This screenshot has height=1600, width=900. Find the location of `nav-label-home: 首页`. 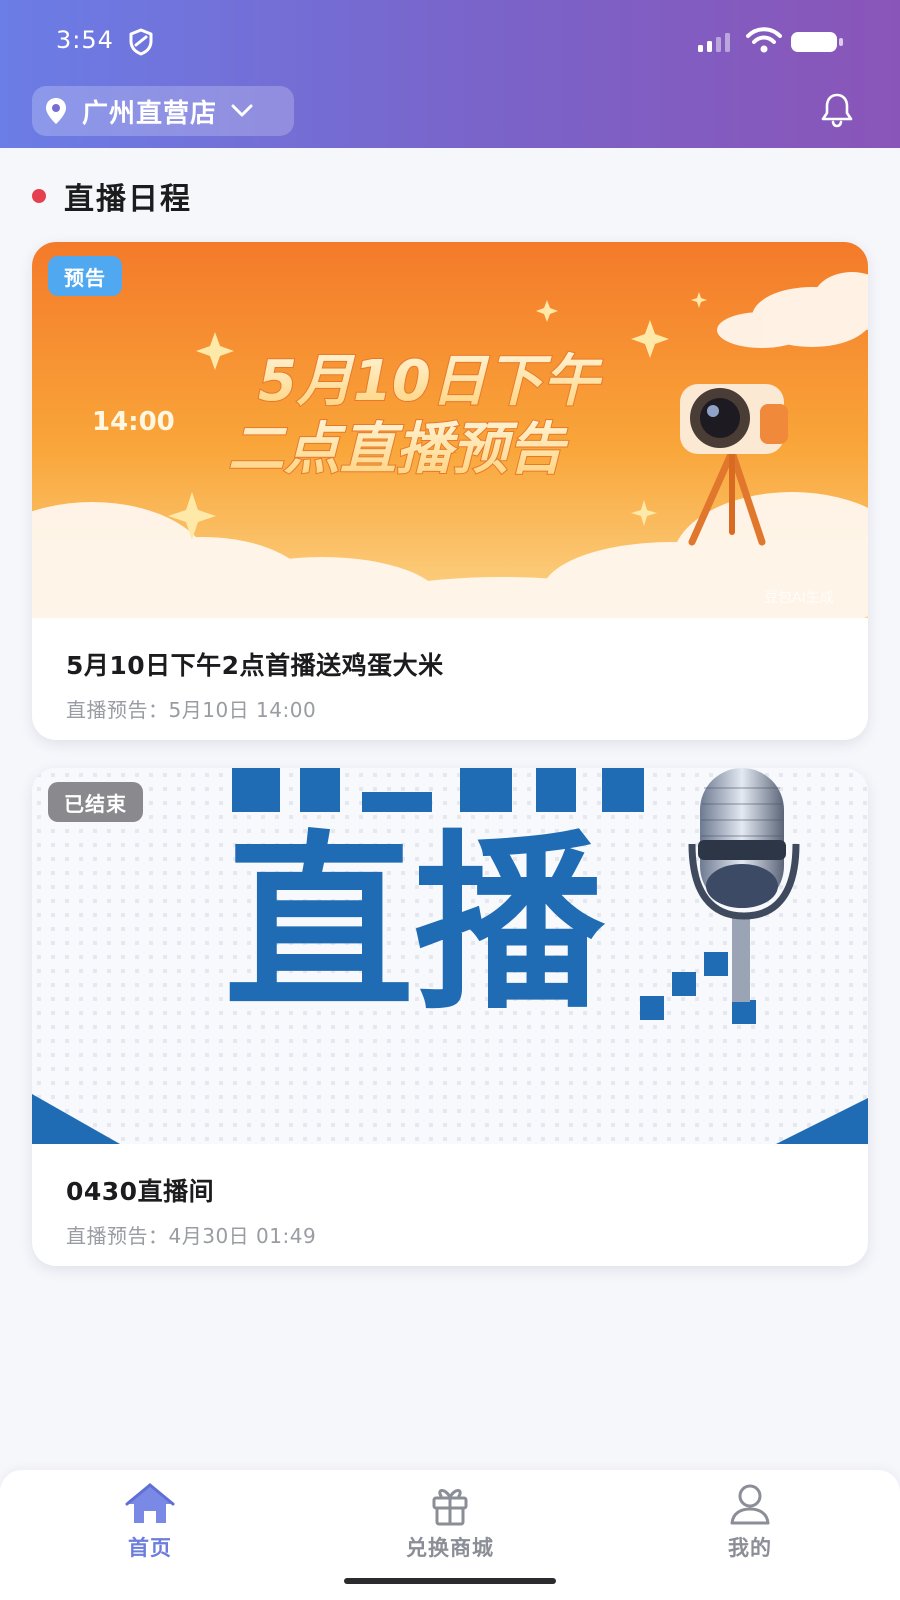

nav-label-home: 首页 is located at coordinates (150, 1548).